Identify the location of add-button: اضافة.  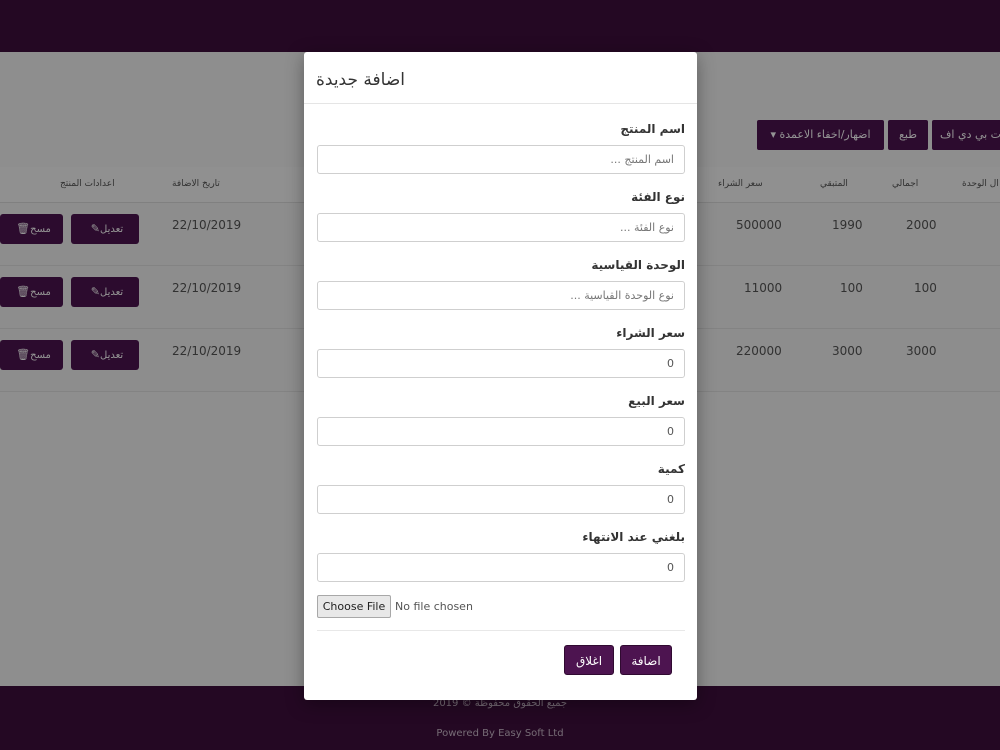
(646, 660).